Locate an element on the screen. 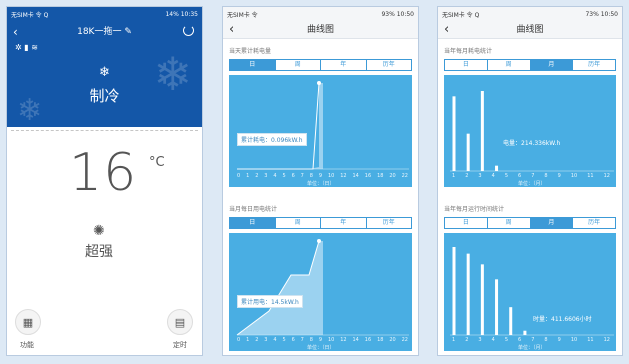 The height and width of the screenshot is (364, 629). area-fill is located at coordinates (280, 288).